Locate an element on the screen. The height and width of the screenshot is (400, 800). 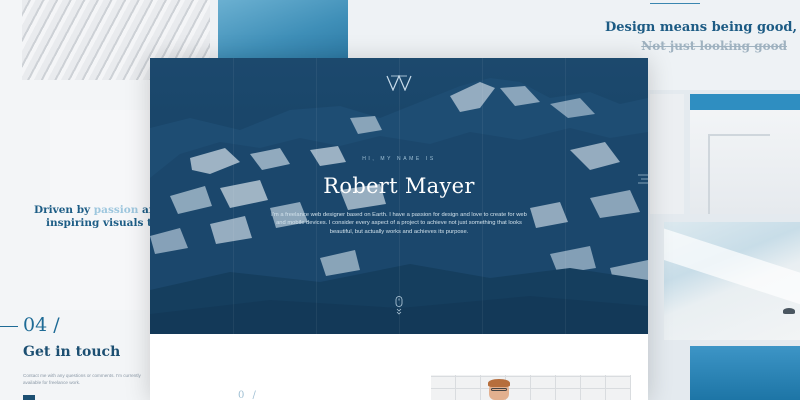
contact-title: Get in touch is located at coordinates (72, 352).